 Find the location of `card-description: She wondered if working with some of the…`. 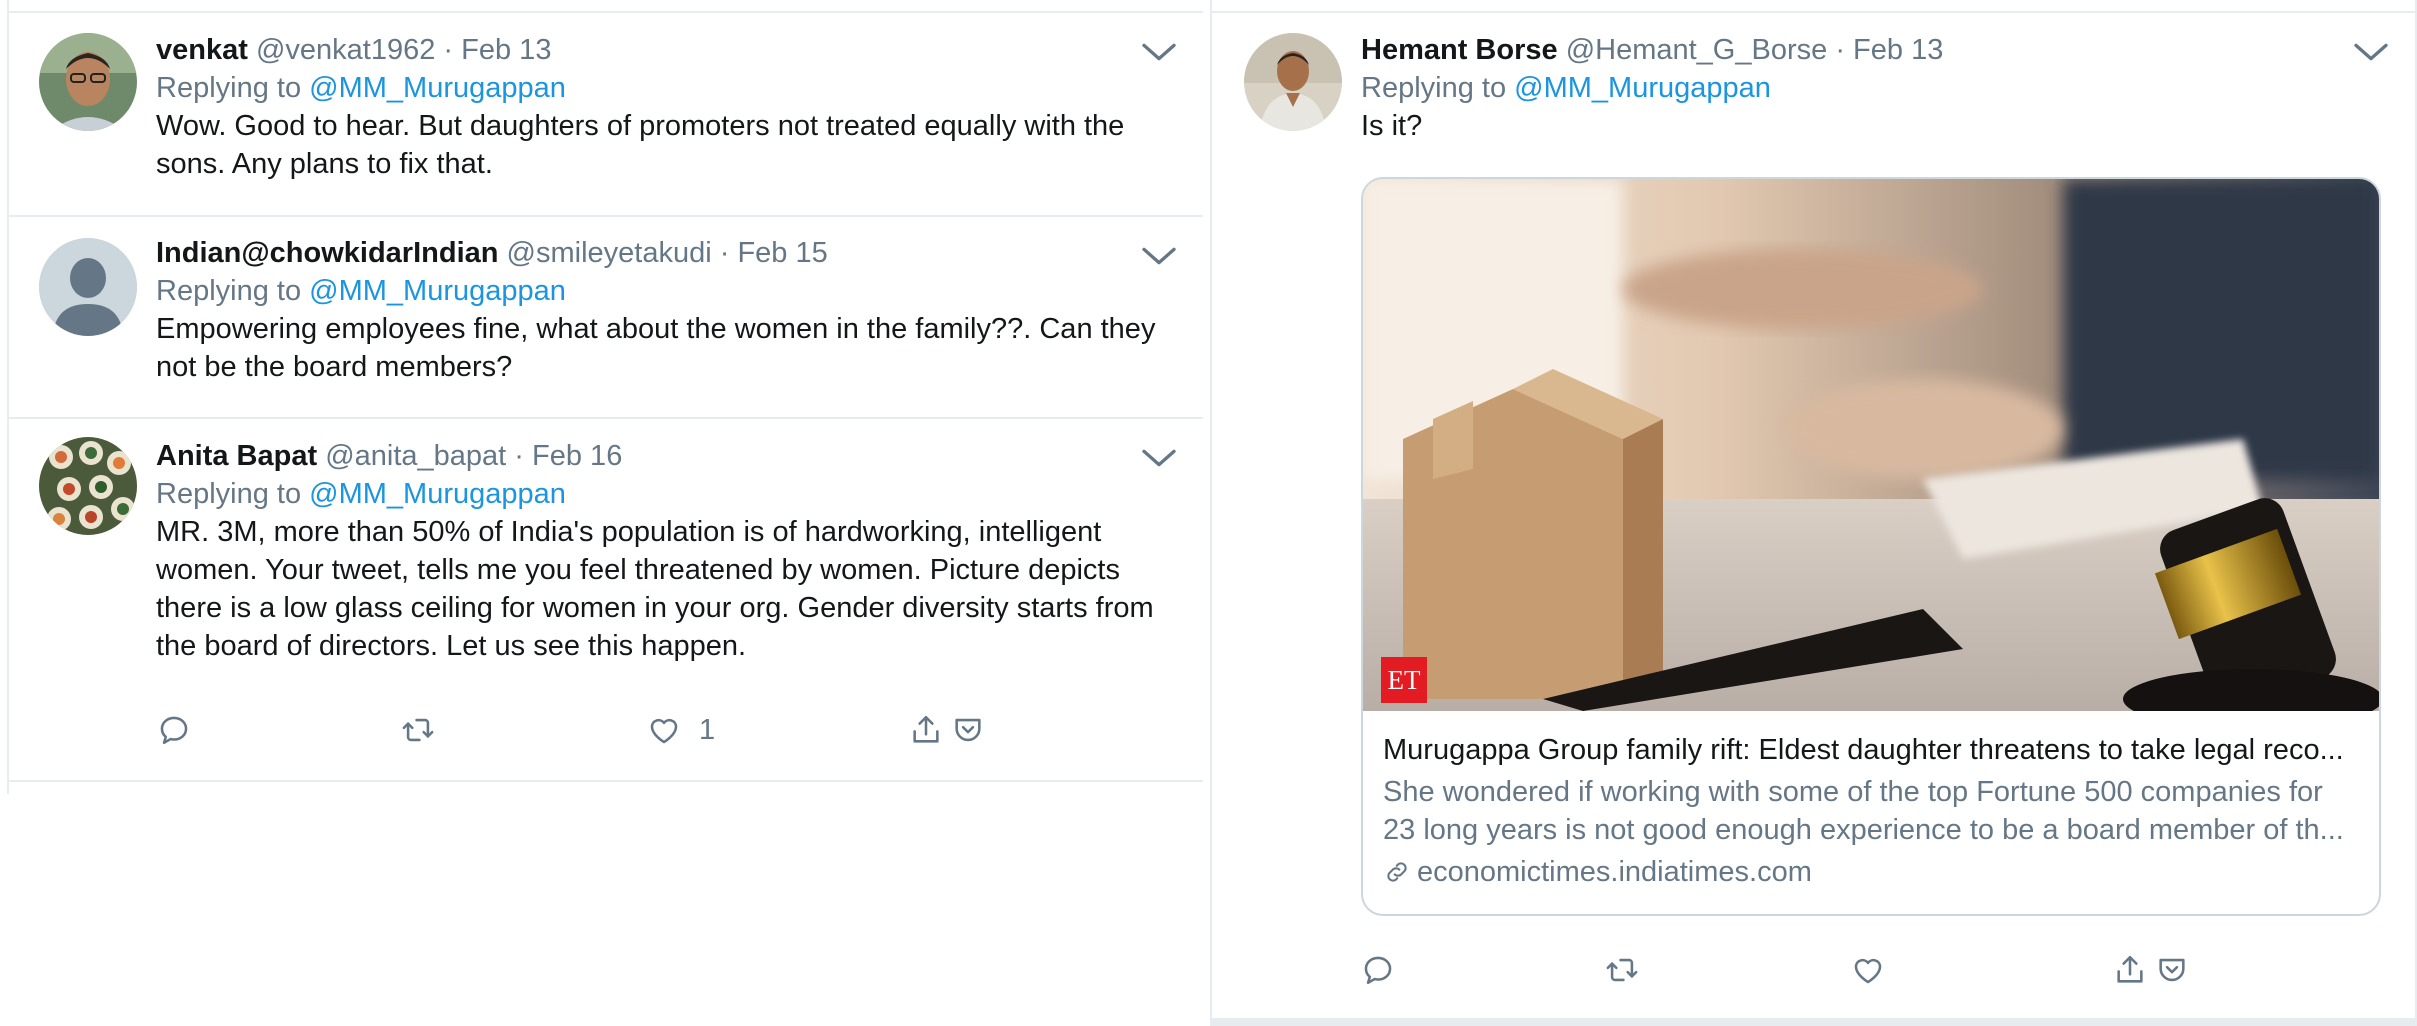

card-description: She wondered if working with some of the… is located at coordinates (1871, 811).